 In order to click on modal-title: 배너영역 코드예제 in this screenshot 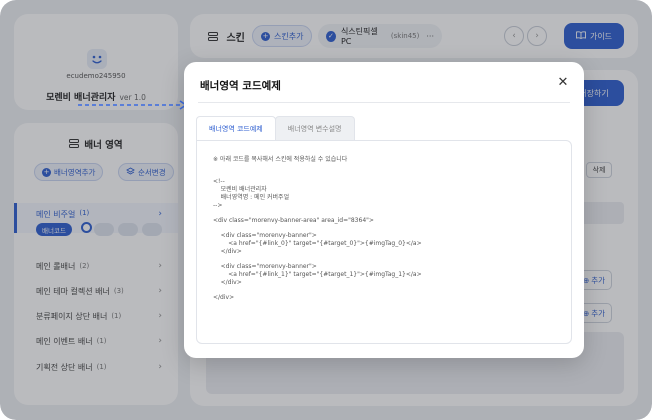, I will do `click(240, 86)`.